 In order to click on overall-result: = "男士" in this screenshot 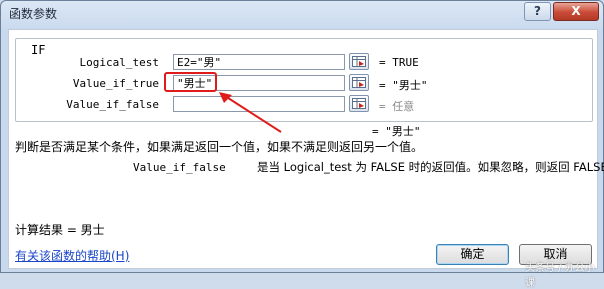, I will do `click(396, 131)`.